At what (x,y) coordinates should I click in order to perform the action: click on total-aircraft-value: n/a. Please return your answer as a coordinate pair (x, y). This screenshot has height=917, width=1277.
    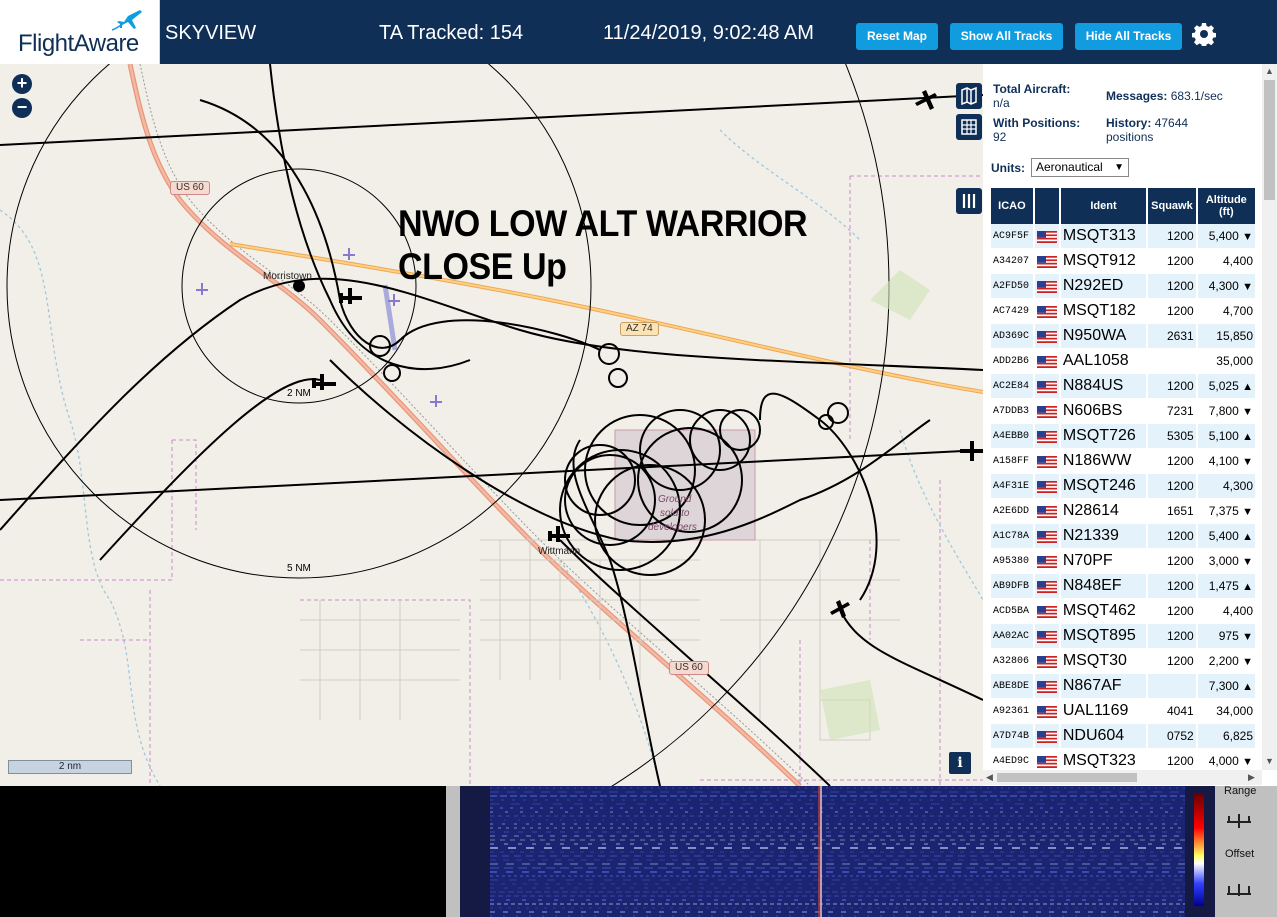
    Looking at the image, I should click on (1001, 103).